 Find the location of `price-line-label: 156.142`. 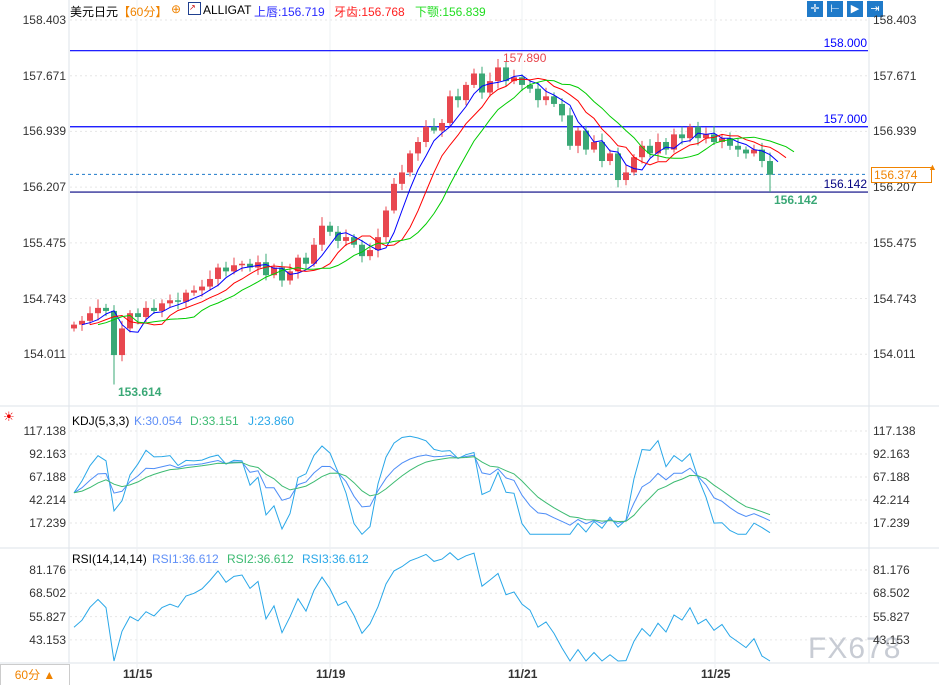

price-line-label: 156.142 is located at coordinates (845, 184).